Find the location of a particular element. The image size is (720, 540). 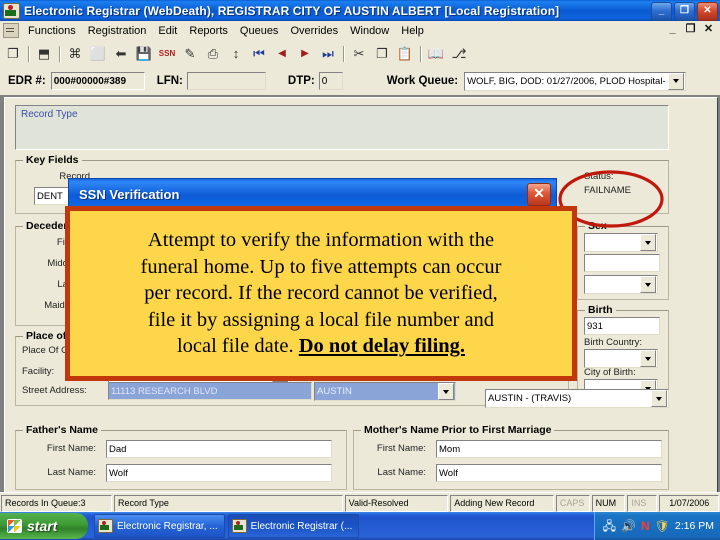

system-tray: 🖧 🔊 N 🛡 2:16 PM is located at coordinates (656, 526).